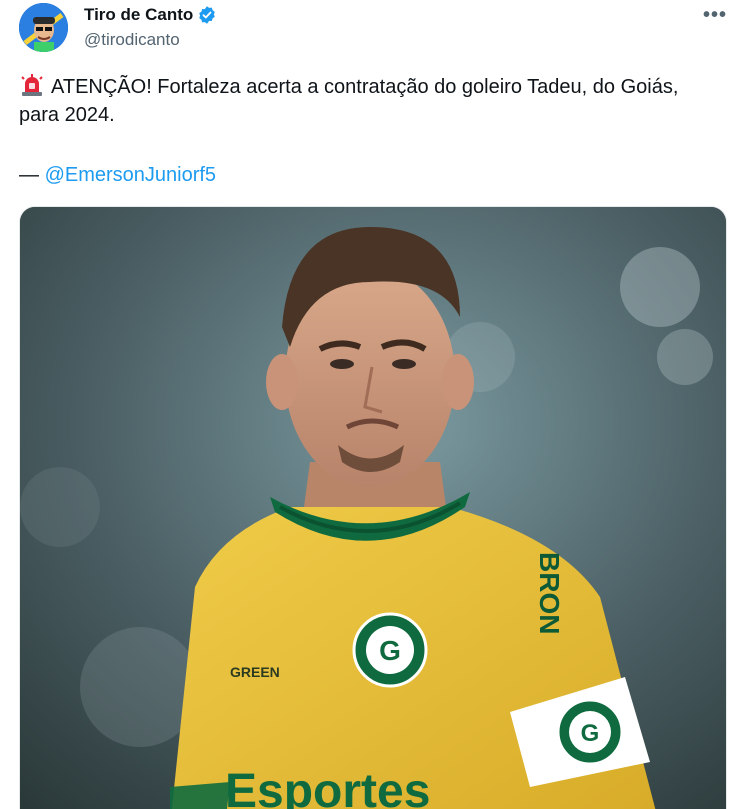 This screenshot has width=745, height=809. Describe the element at coordinates (130, 175) in the screenshot. I see `mention-link: @EmersonJuniorf5` at that location.